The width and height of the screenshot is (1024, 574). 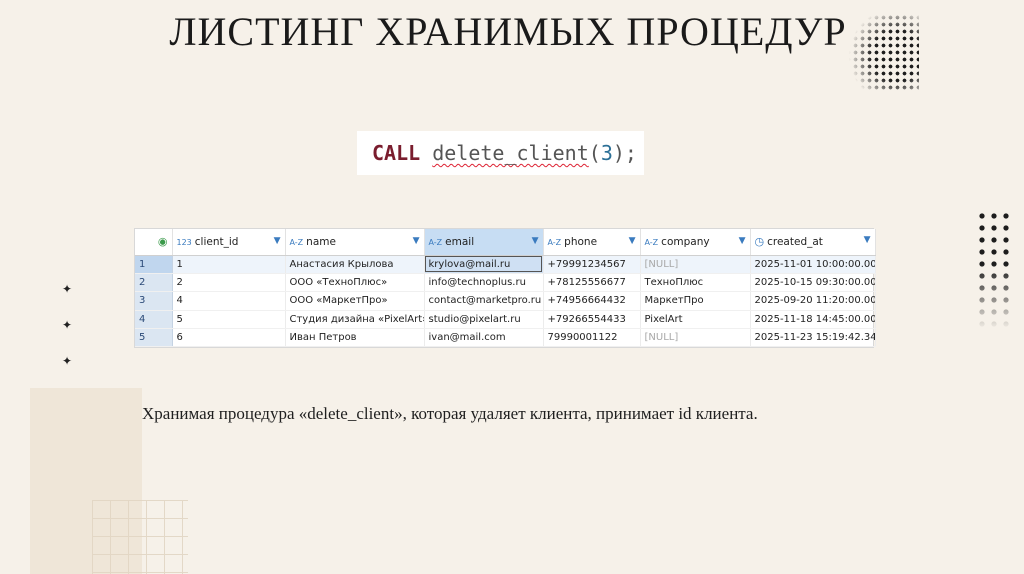 I want to click on cell-name: Анастасия Крылова, so click(x=355, y=264).